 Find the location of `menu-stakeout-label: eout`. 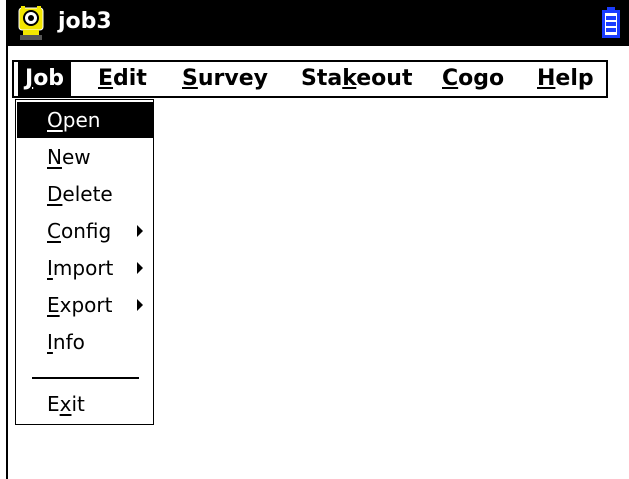

menu-stakeout-label: eout is located at coordinates (384, 78).